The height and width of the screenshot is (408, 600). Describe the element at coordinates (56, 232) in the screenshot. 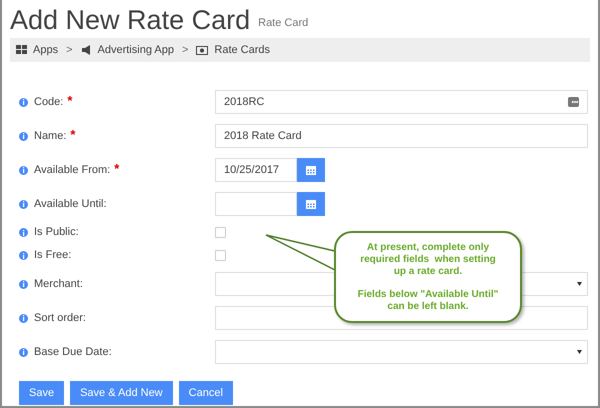

I see `field-label: Is Public:` at that location.